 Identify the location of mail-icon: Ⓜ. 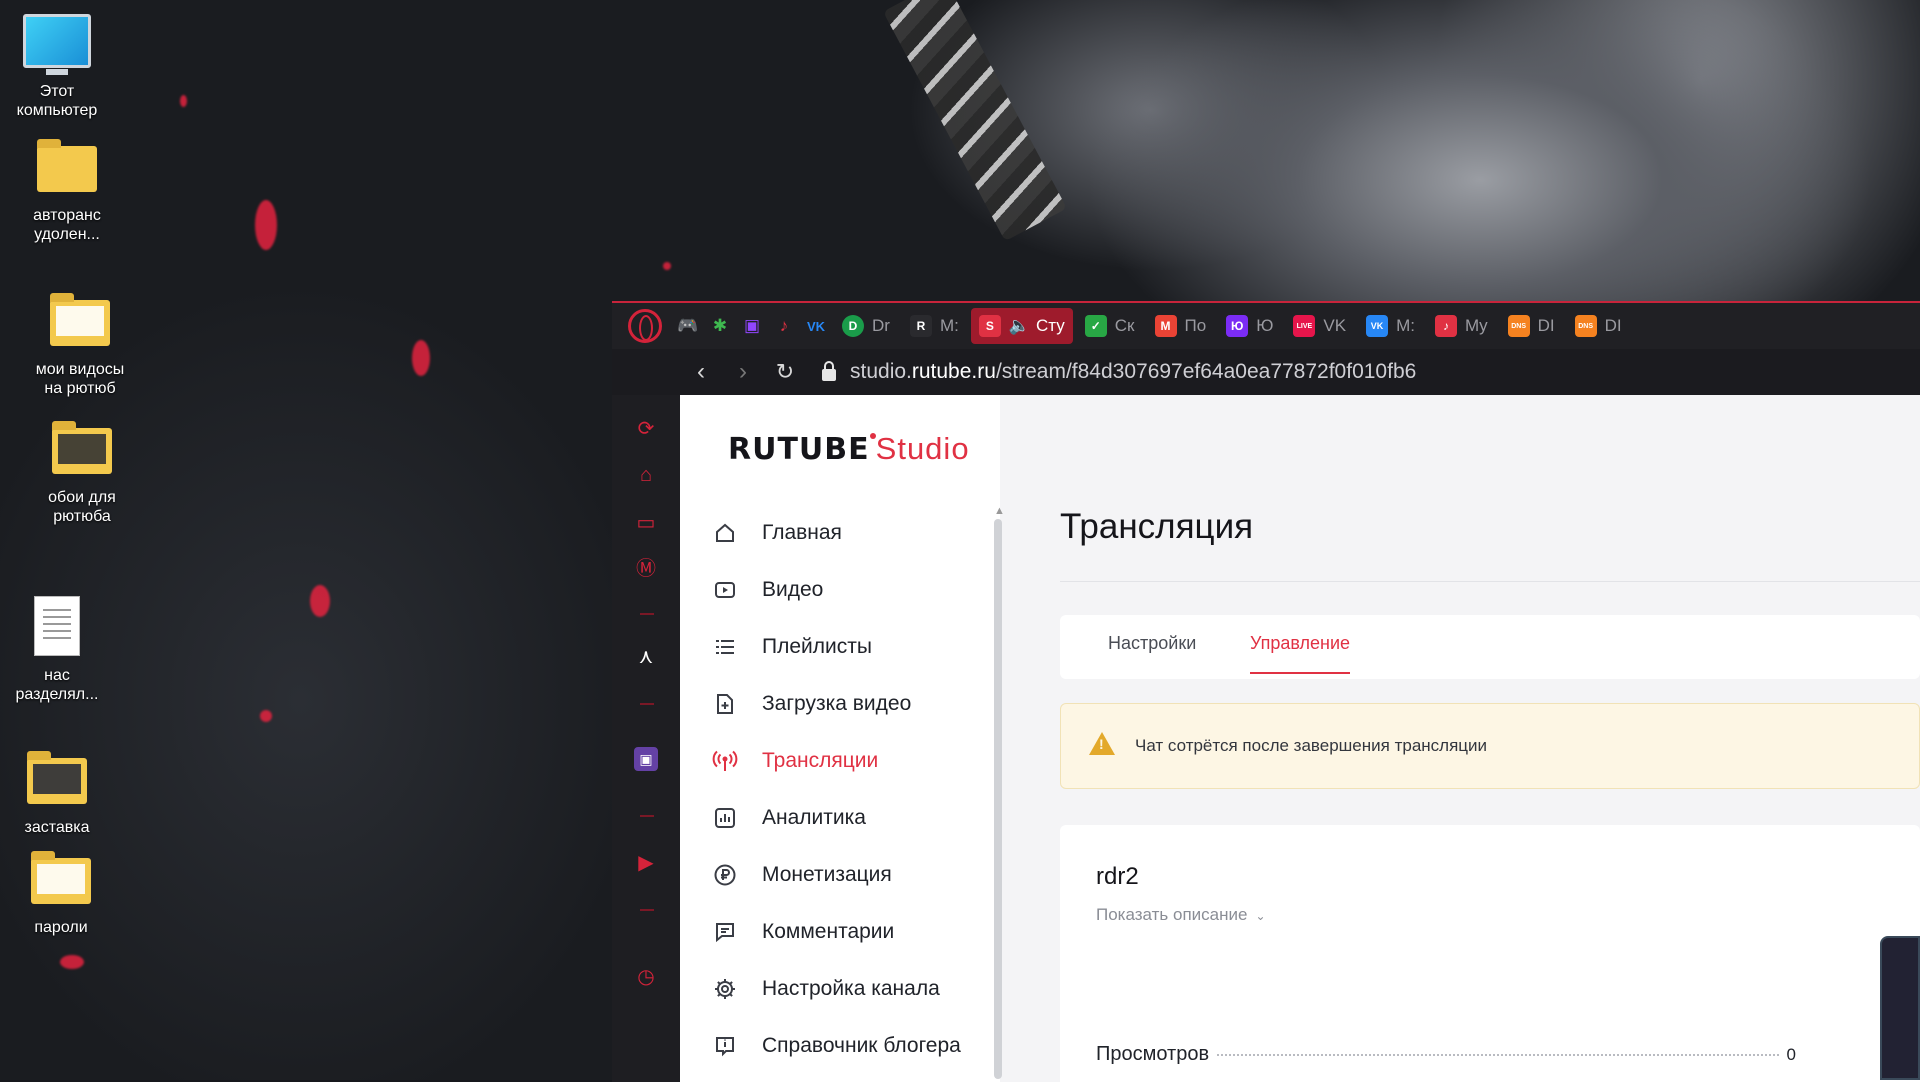
(646, 569).